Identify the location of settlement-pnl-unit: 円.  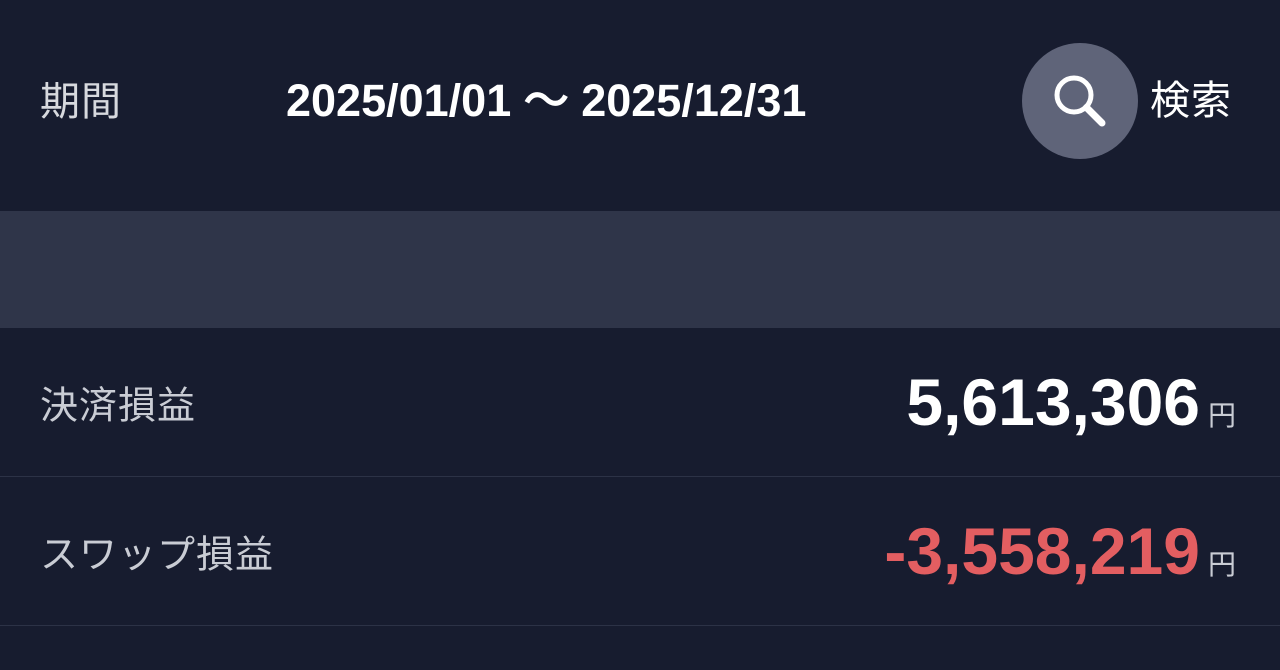
(1221, 415).